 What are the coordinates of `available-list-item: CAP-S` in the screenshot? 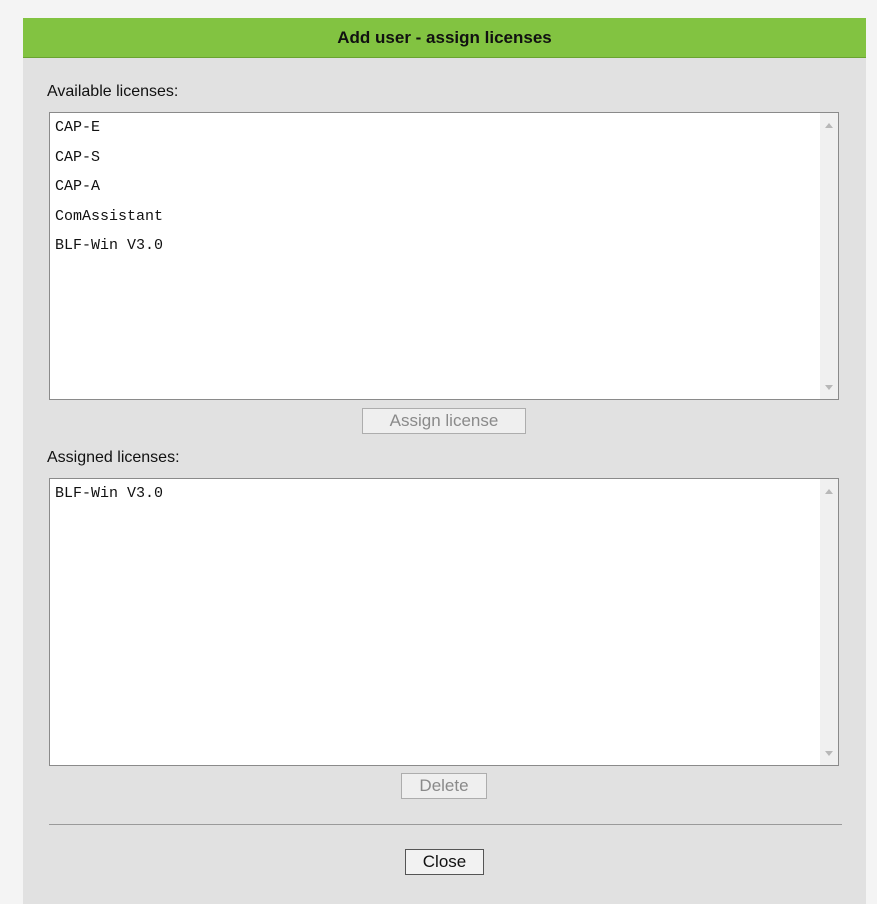 It's located at (437, 160).